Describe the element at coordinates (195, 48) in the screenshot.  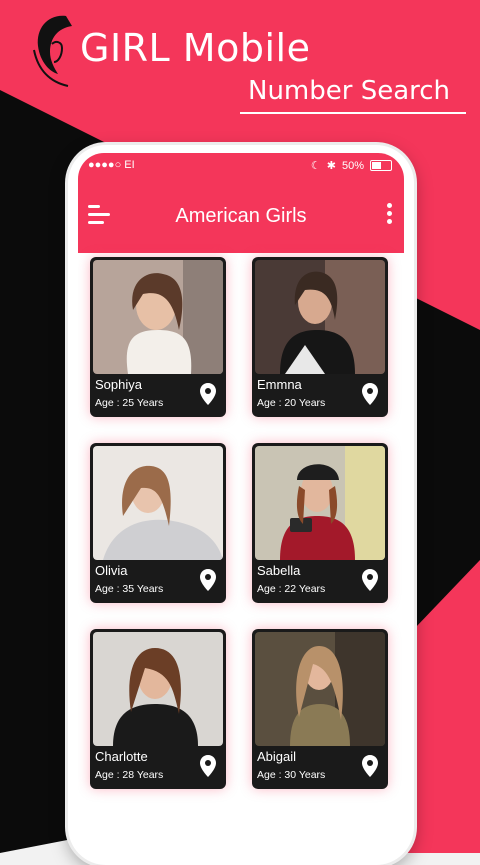
I see `brand-title: GIRL Mobile` at that location.